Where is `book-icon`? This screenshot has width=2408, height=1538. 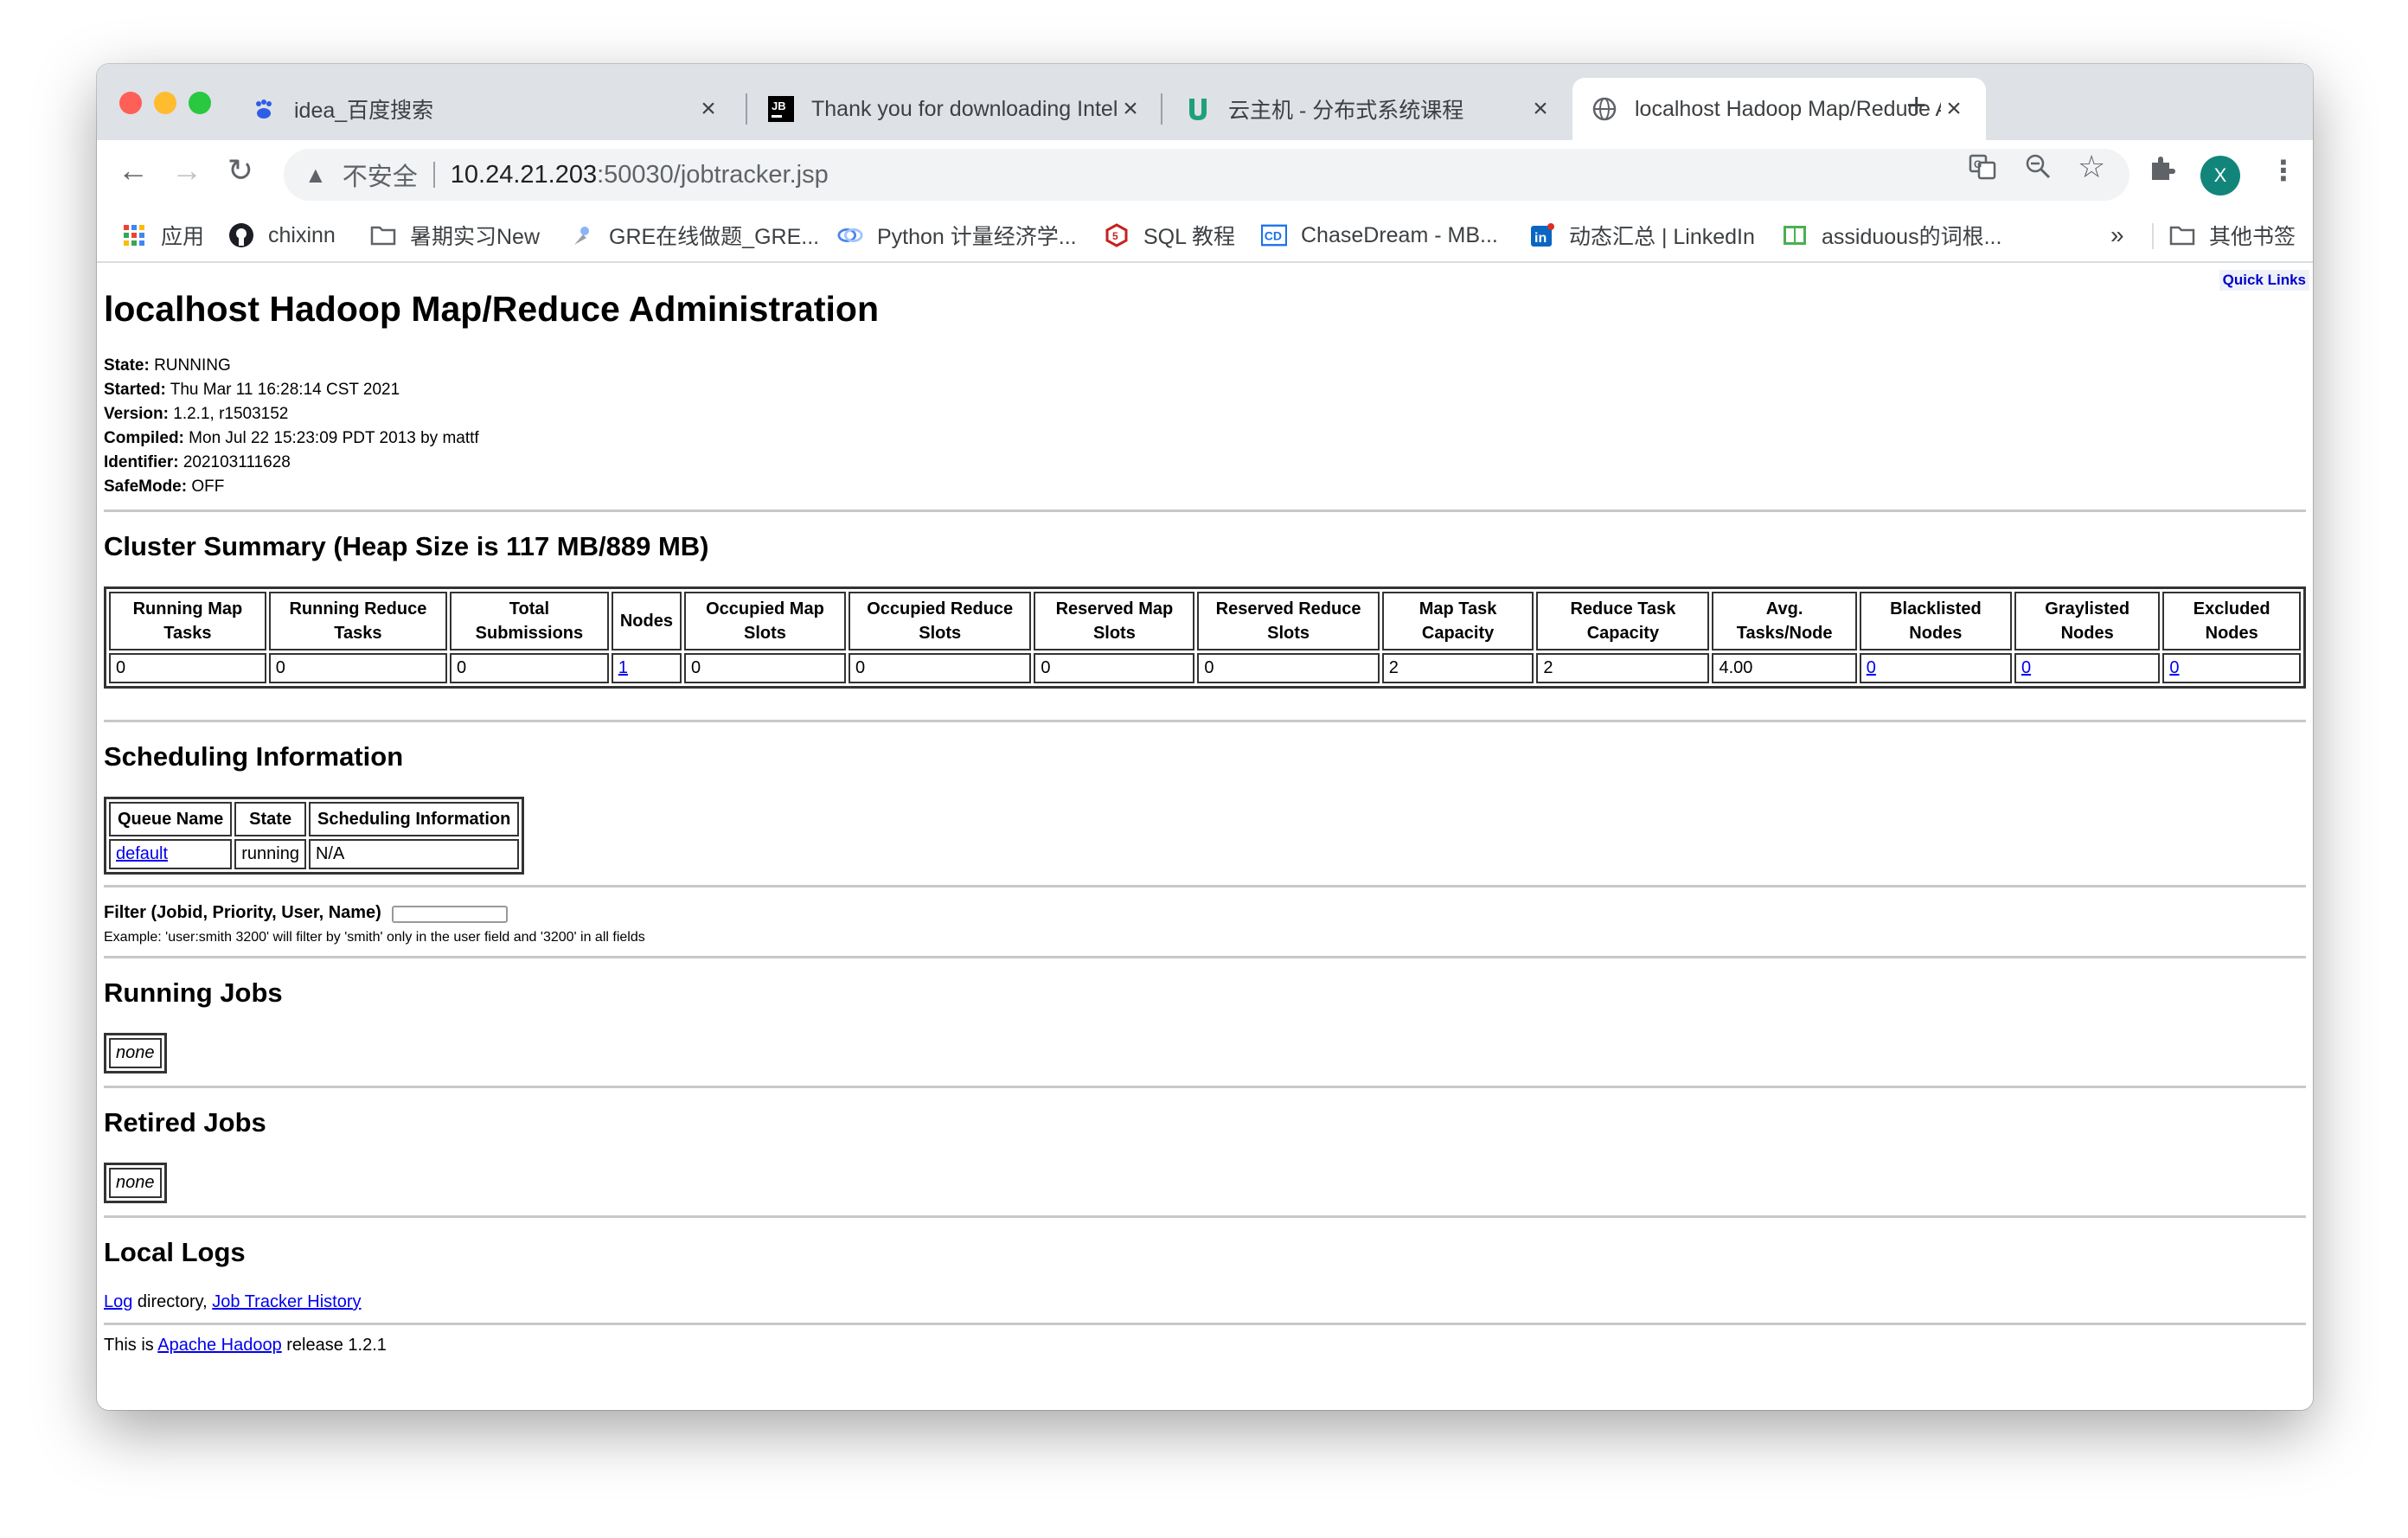 book-icon is located at coordinates (1795, 235).